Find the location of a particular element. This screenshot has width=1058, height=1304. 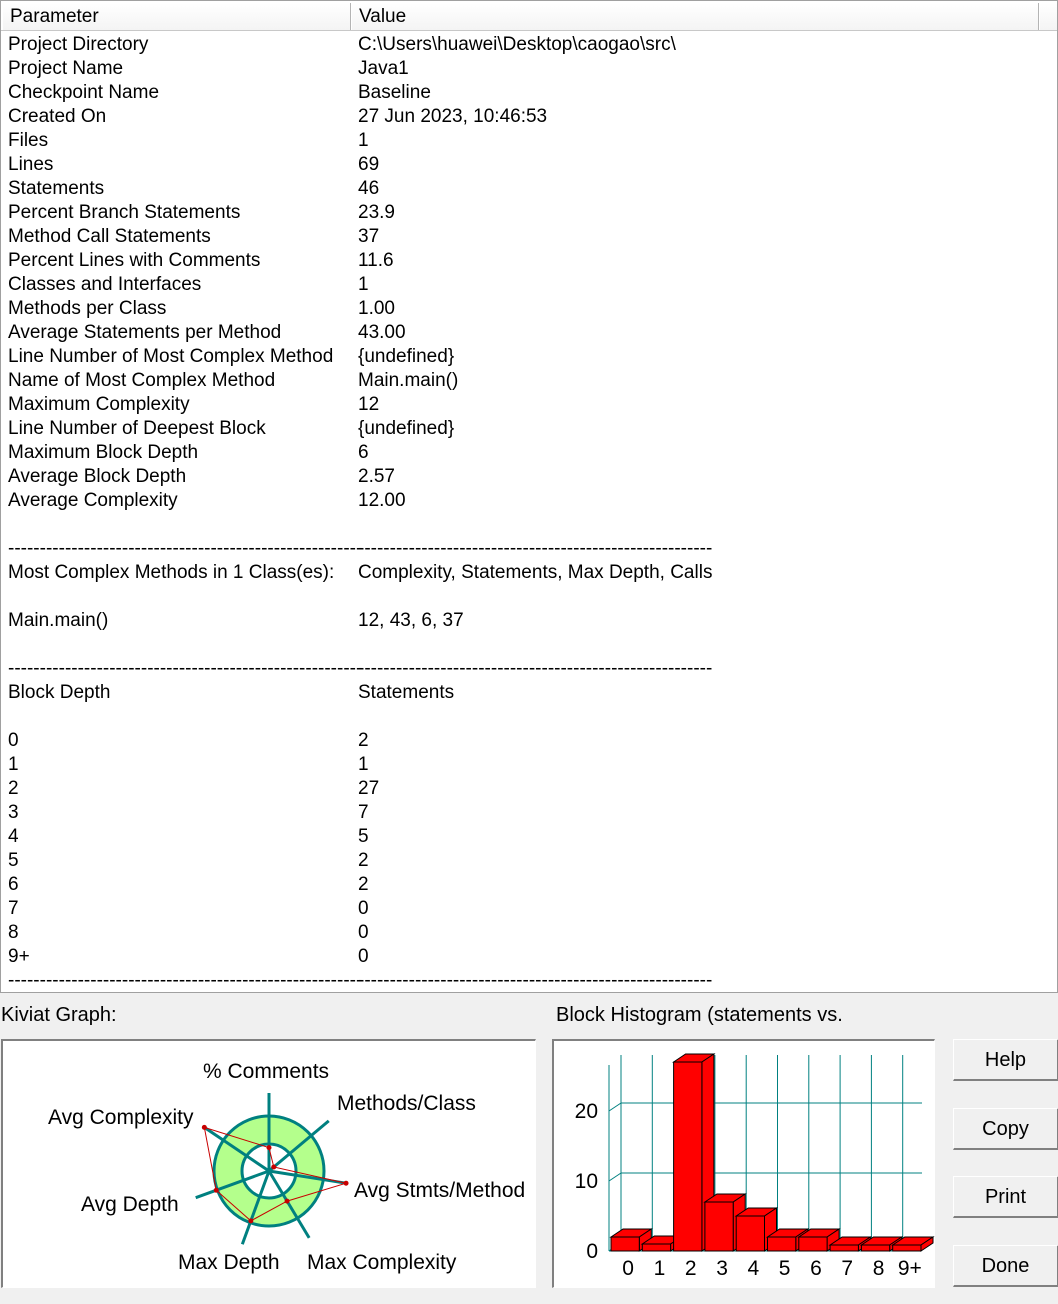

value-cell: 43.00 is located at coordinates (382, 332).